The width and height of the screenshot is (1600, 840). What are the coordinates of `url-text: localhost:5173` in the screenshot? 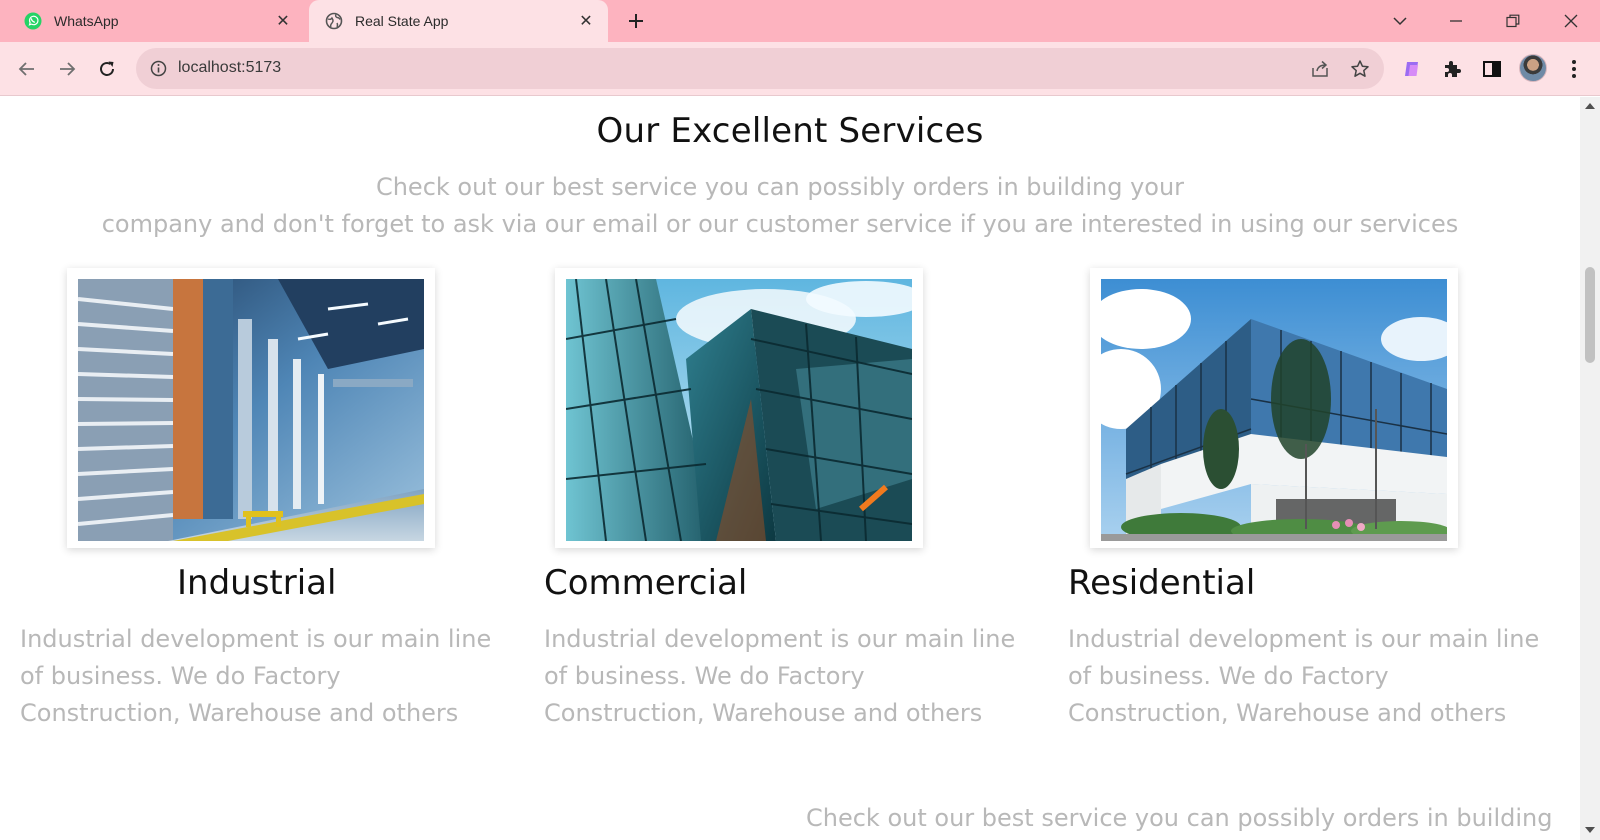 It's located at (230, 67).